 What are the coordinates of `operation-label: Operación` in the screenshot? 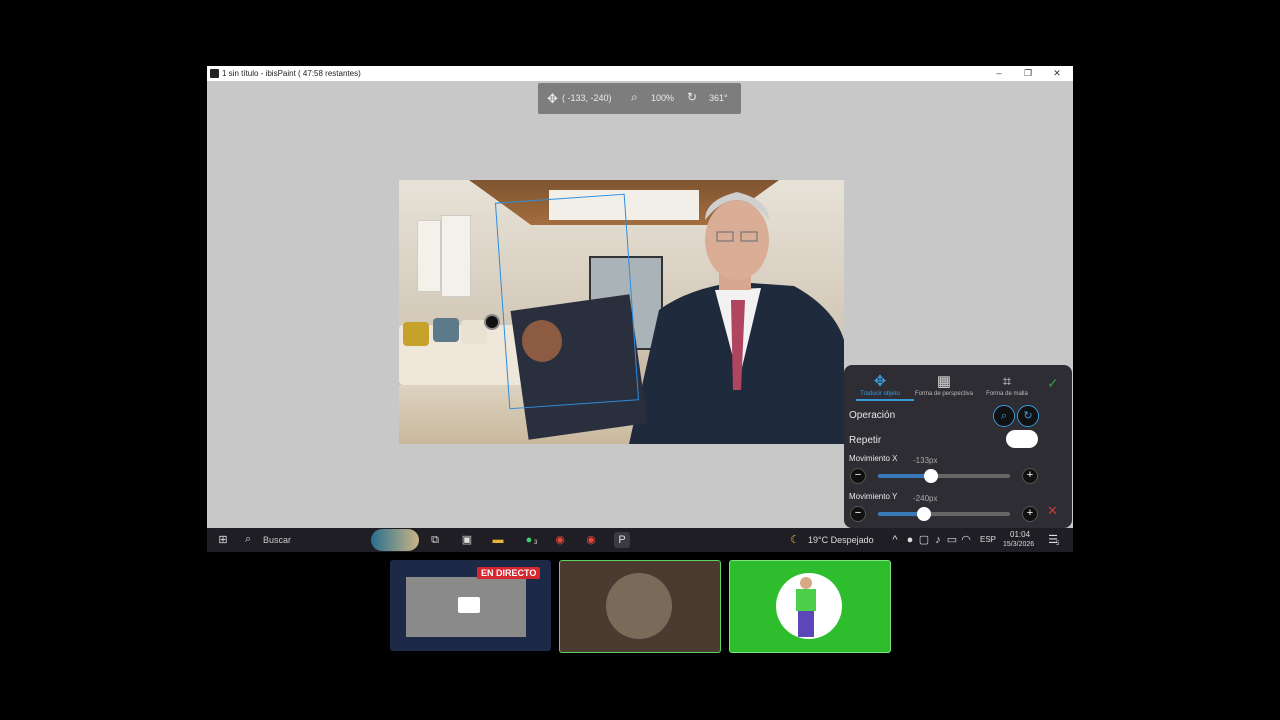 It's located at (872, 415).